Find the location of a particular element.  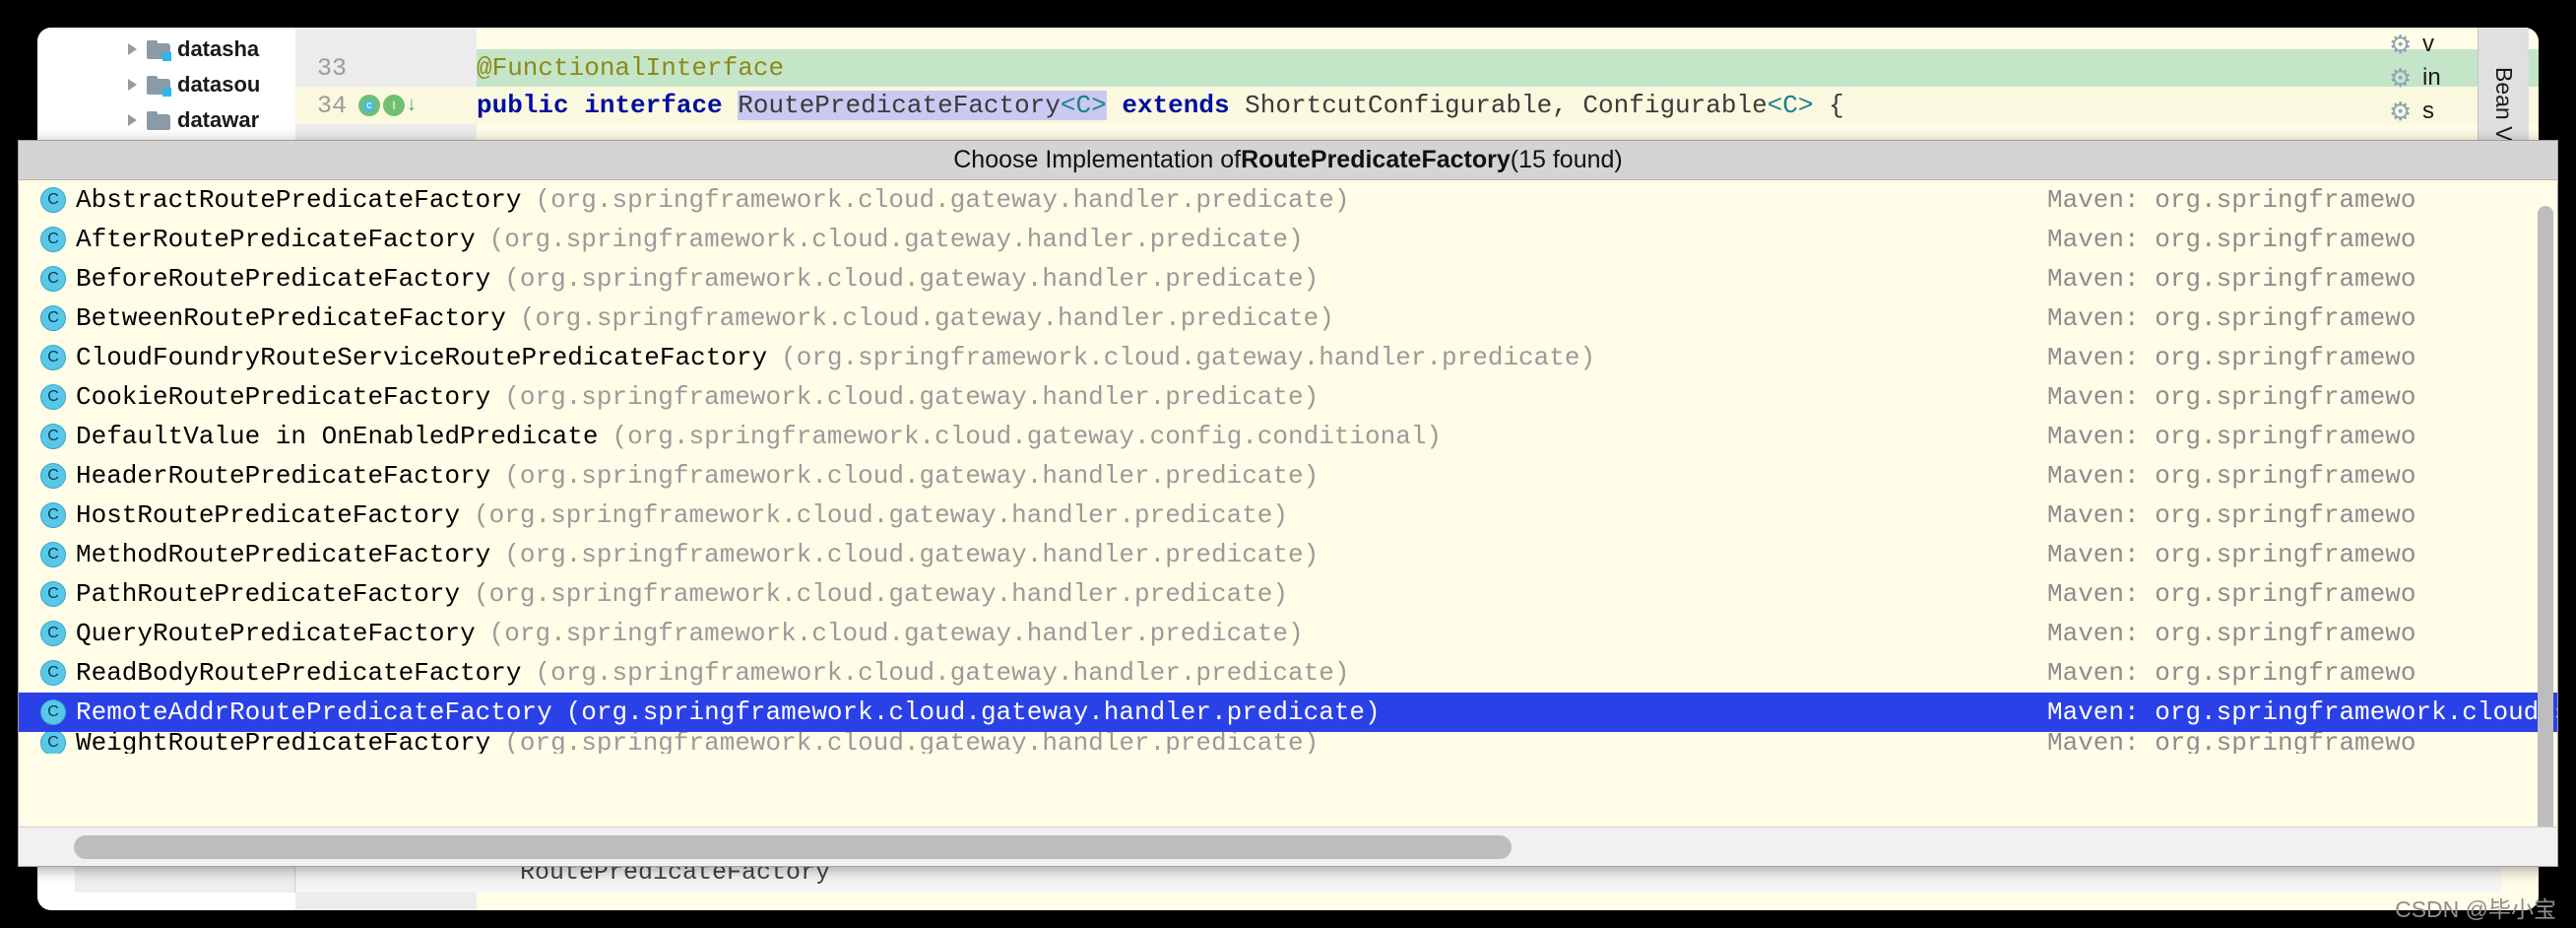

class-name: BetweenRoutePredicateFactory is located at coordinates (291, 318).